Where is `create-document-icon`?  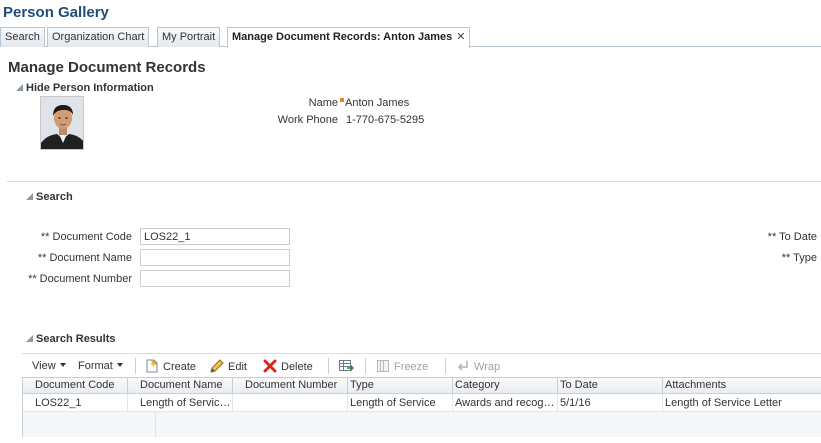
create-document-icon is located at coordinates (152, 366).